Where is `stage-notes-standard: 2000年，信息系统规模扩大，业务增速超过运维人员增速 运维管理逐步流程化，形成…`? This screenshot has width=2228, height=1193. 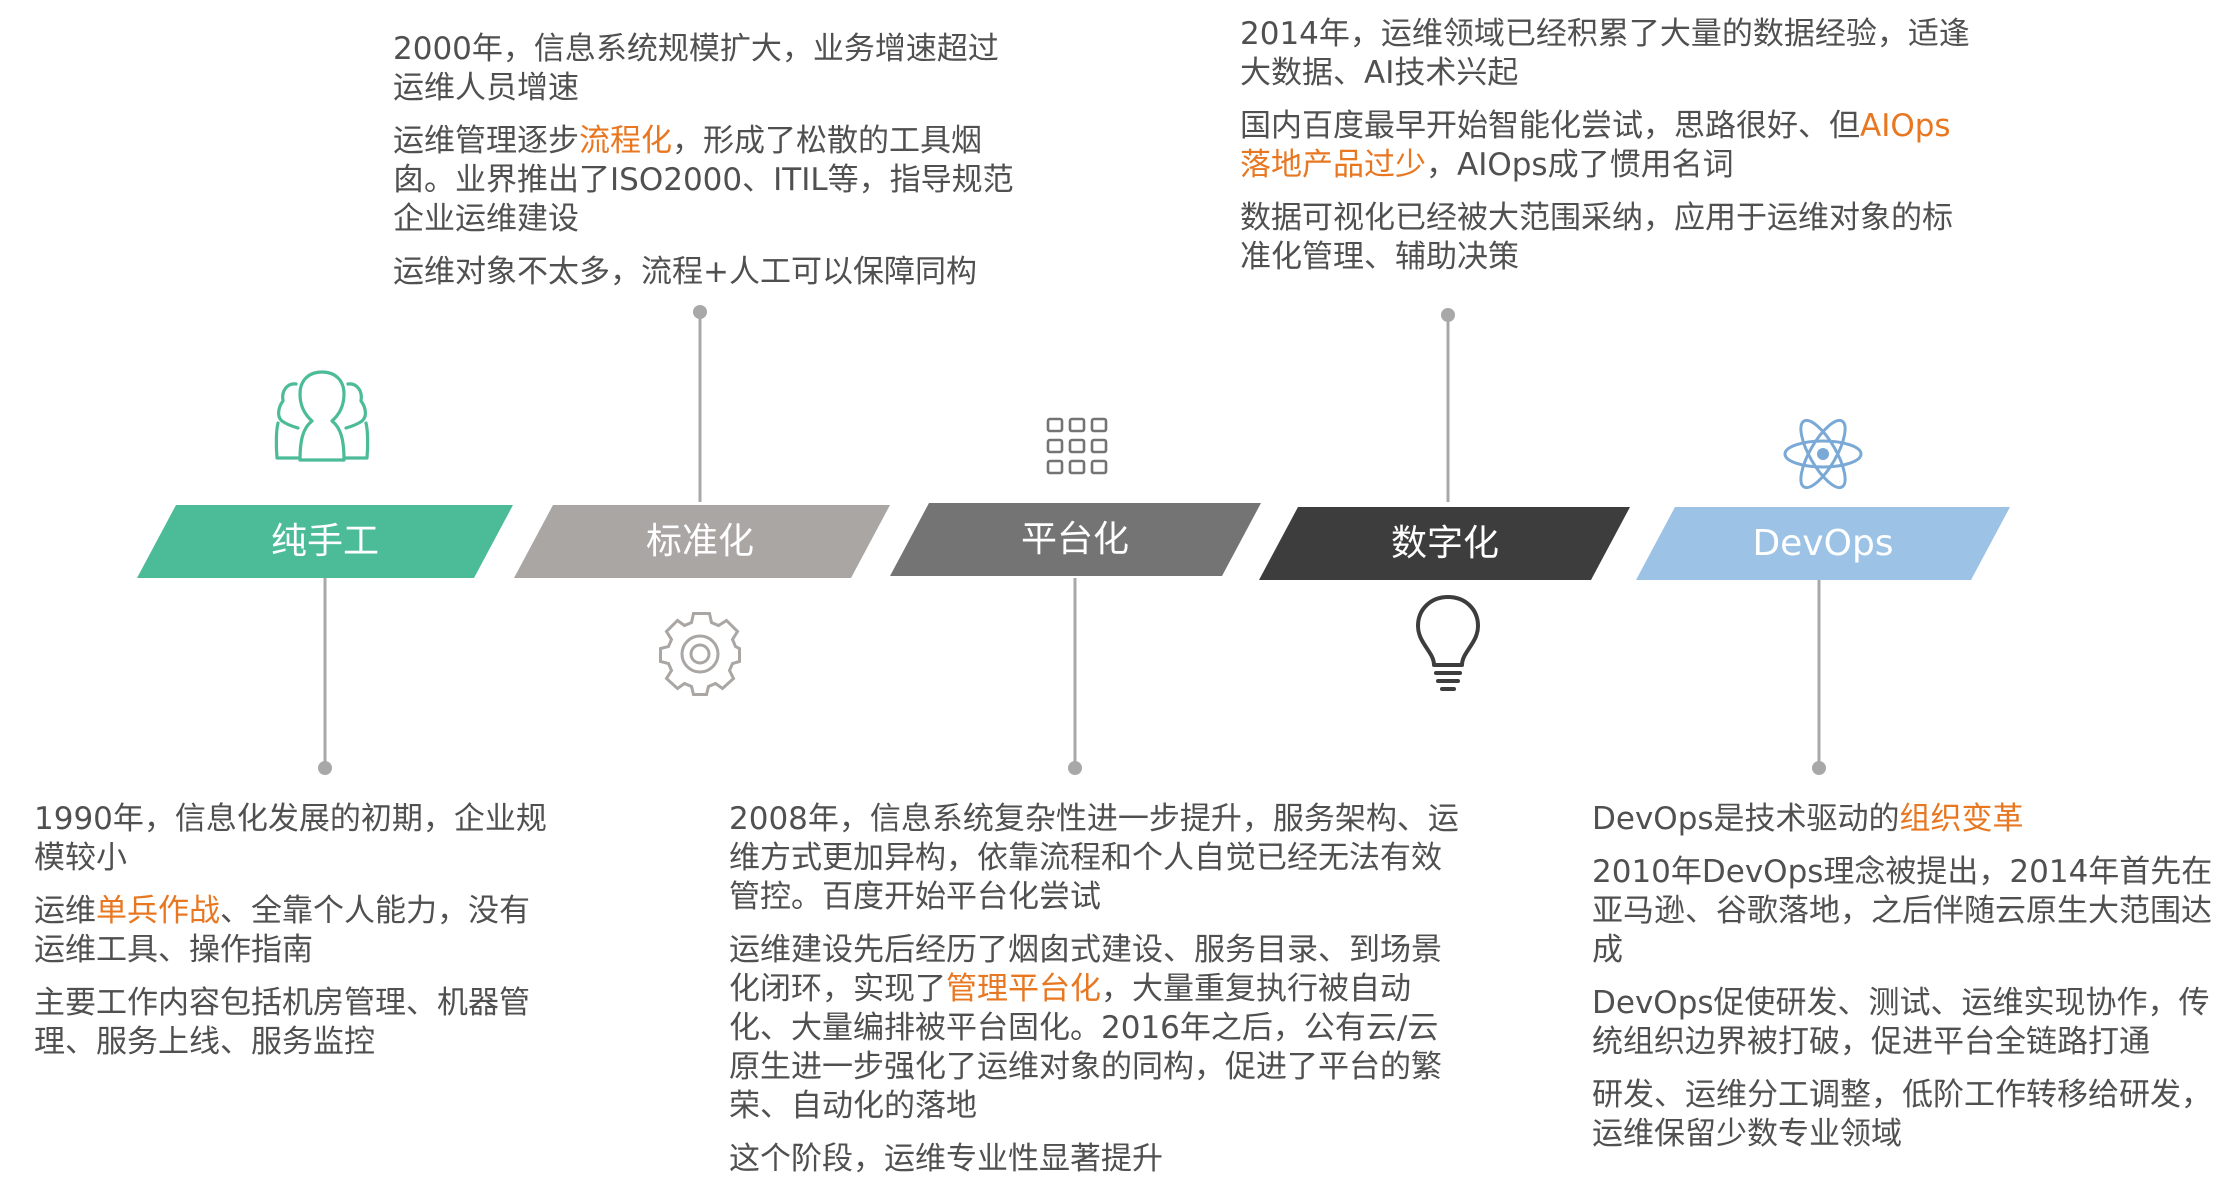 stage-notes-standard: 2000年，信息系统规模扩大，业务增速超过运维人员增速 运维管理逐步流程化，形成… is located at coordinates (708, 168).